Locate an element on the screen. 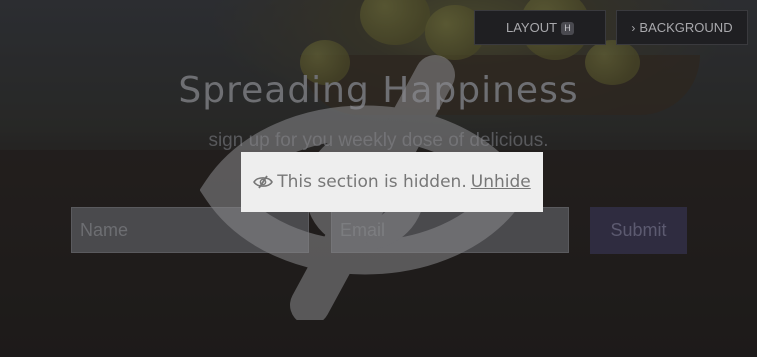  hidden-message: This section is hidden. is located at coordinates (372, 182).